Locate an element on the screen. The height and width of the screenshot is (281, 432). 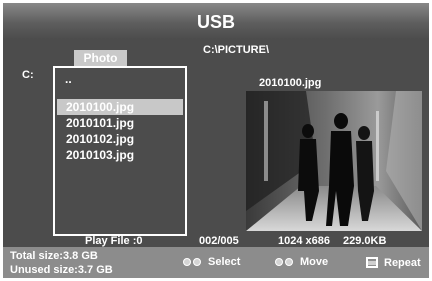
file-index: 002/005 is located at coordinates (219, 241).